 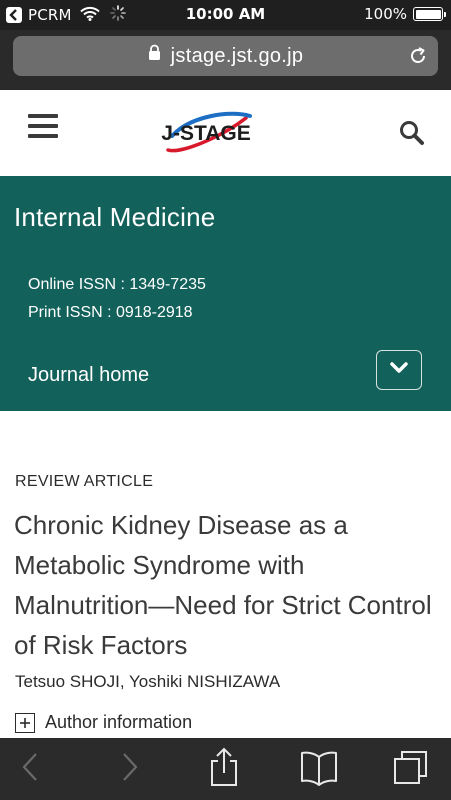 I want to click on lock-icon, so click(x=154, y=55).